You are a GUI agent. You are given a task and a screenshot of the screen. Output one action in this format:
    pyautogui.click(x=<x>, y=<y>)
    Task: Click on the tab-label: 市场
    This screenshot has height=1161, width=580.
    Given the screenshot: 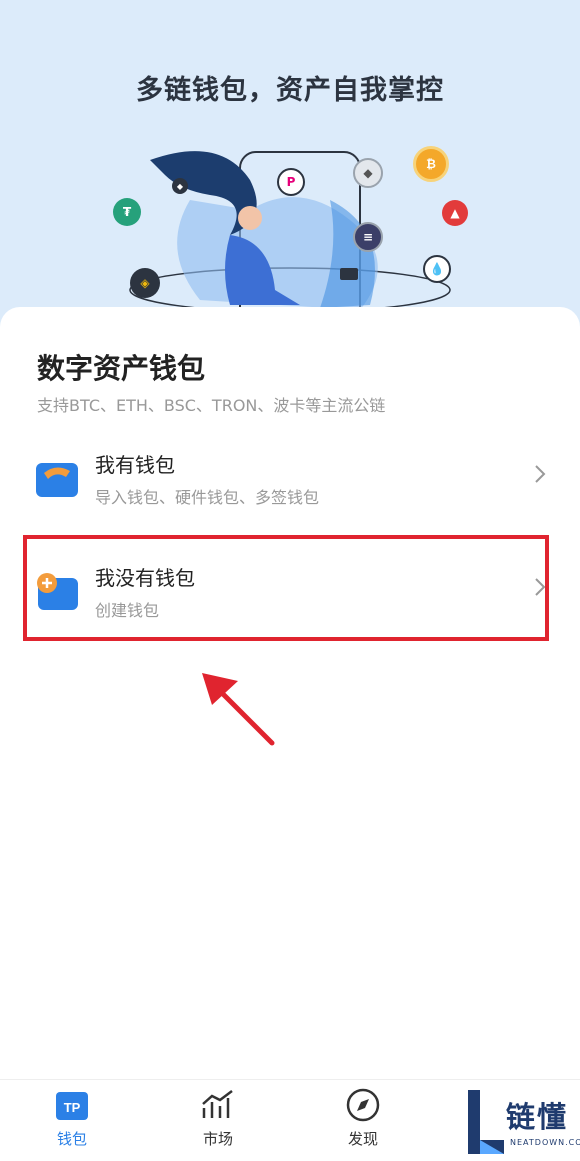 What is the action you would take?
    pyautogui.click(x=217, y=1139)
    